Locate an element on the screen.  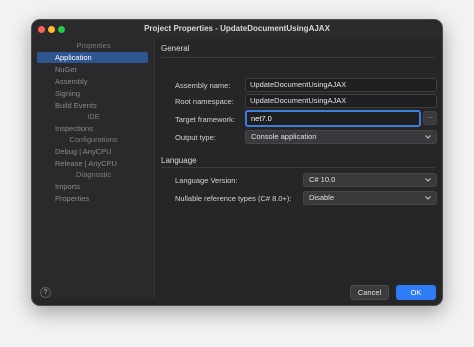
language-group-title: Language is located at coordinates (179, 160).